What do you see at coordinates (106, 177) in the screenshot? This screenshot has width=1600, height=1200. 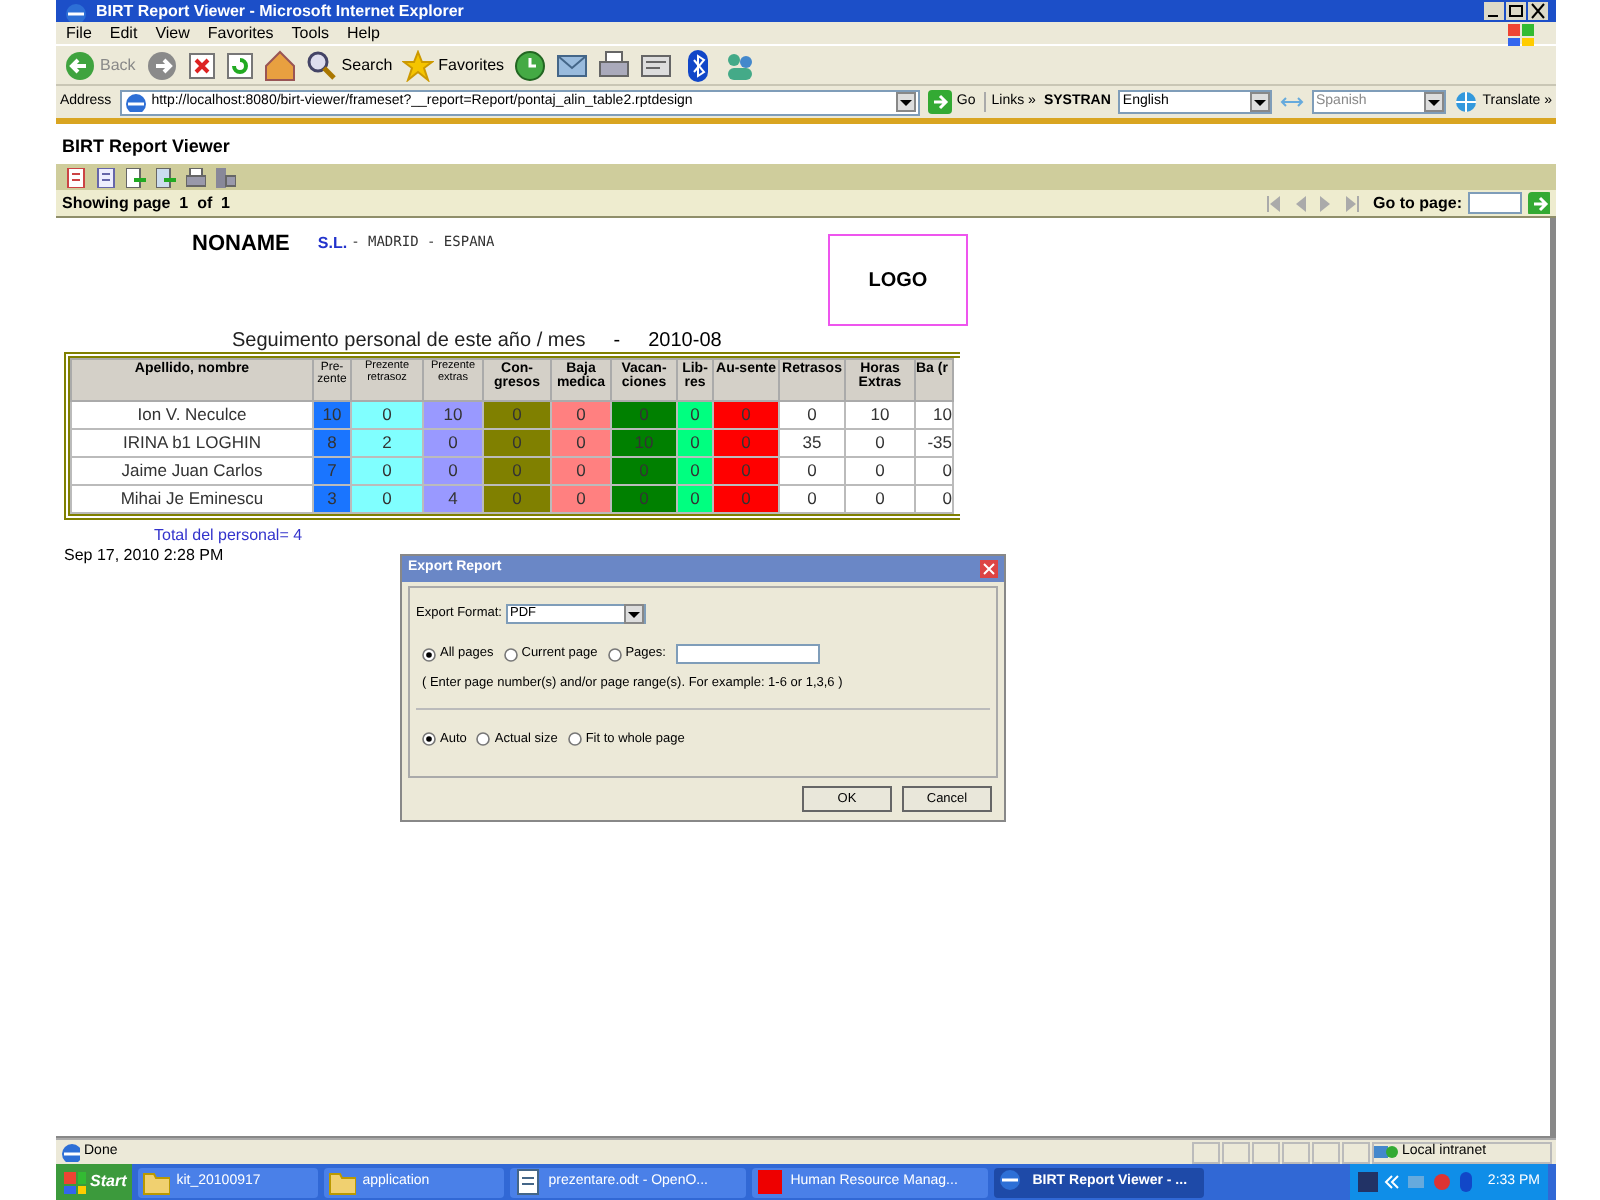 I see `parameters-icon` at bounding box center [106, 177].